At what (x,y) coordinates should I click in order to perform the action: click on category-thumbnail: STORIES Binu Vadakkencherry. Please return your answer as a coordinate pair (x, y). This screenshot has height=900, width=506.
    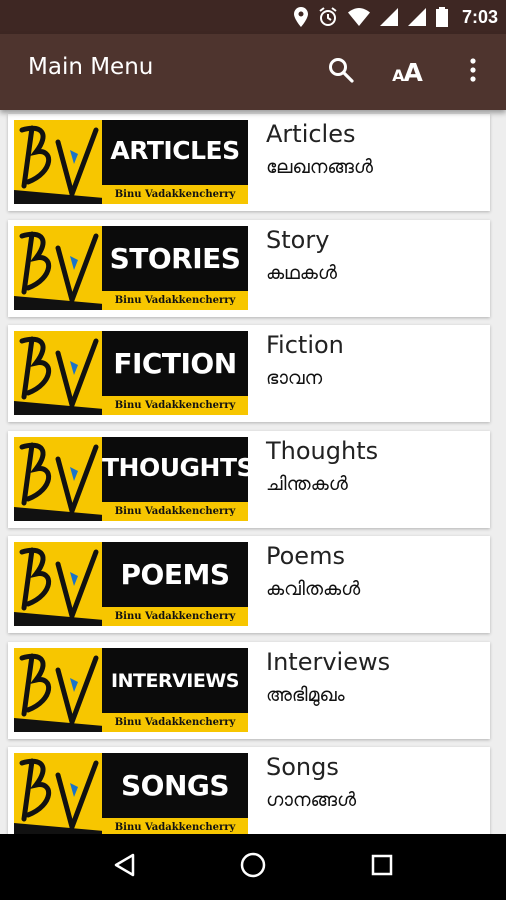
    Looking at the image, I should click on (131, 267).